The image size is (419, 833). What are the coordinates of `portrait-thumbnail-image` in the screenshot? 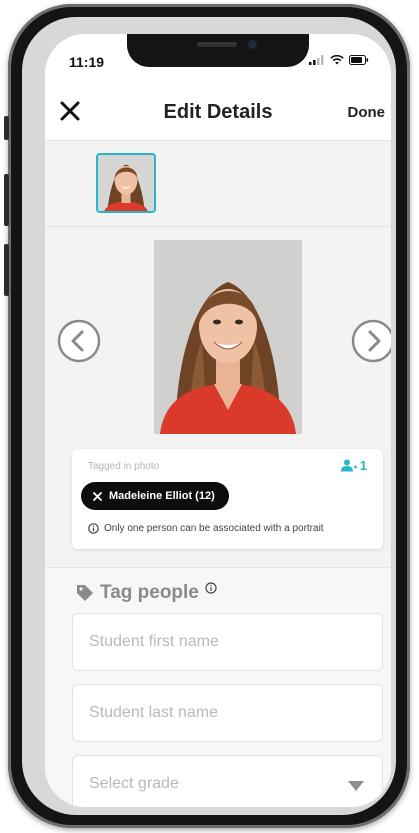 It's located at (126, 183).